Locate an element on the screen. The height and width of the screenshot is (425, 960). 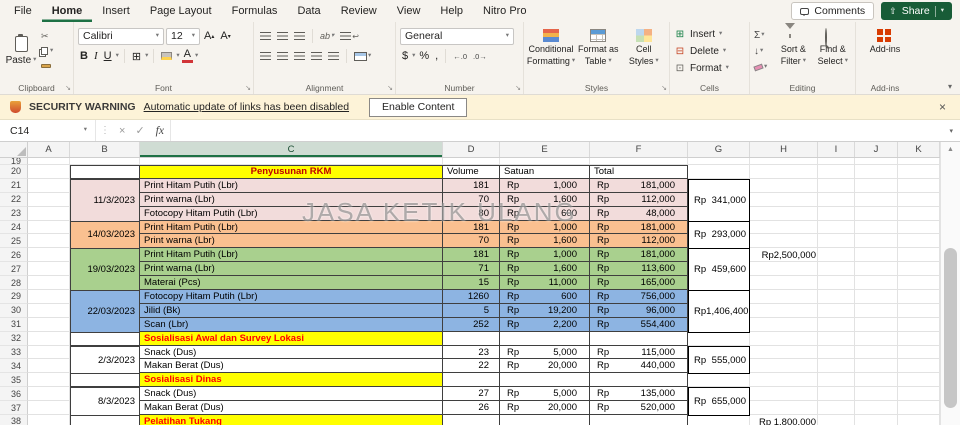
cell-D19 is located at coordinates (471, 161).